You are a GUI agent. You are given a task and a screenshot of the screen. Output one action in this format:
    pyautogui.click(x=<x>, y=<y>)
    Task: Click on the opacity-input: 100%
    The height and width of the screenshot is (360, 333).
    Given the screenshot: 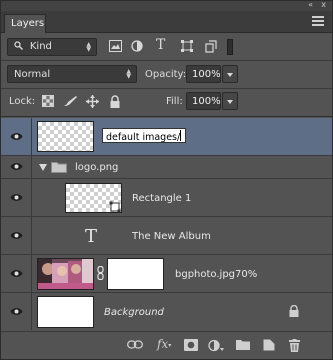 What is the action you would take?
    pyautogui.click(x=203, y=74)
    